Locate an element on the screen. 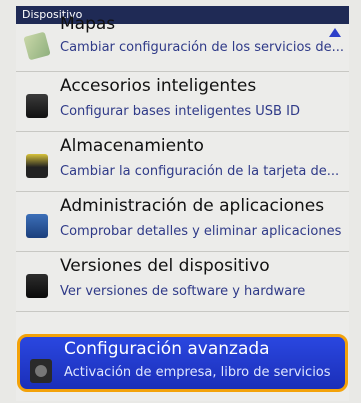  smart-accessory-icon is located at coordinates (37, 106).